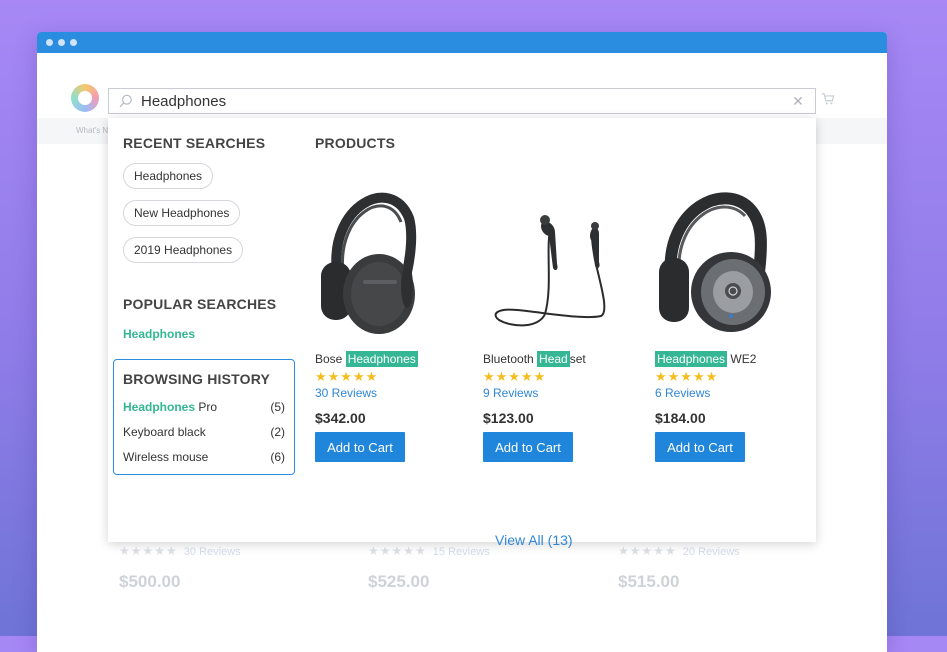 This screenshot has height=652, width=947. What do you see at coordinates (462, 42) in the screenshot?
I see `window-titlebar` at bounding box center [462, 42].